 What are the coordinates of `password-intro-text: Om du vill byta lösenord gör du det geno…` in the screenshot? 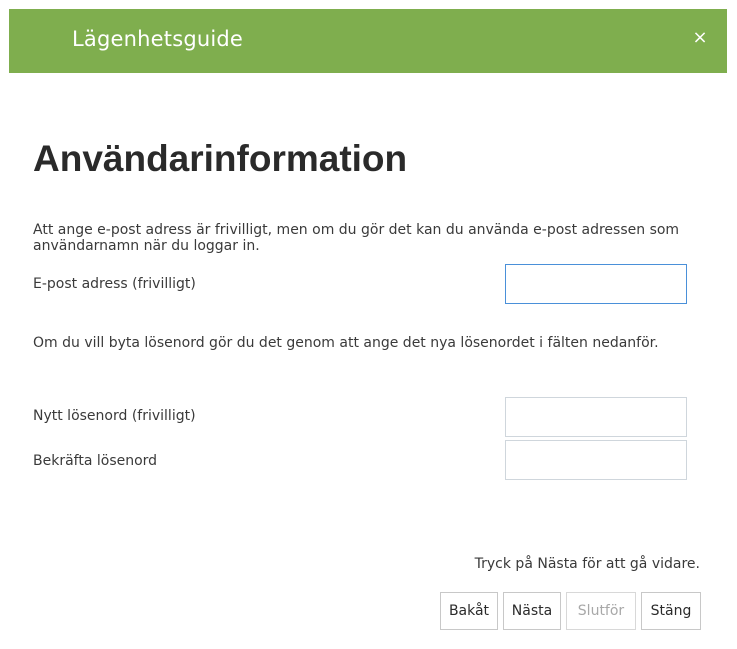 It's located at (346, 343).